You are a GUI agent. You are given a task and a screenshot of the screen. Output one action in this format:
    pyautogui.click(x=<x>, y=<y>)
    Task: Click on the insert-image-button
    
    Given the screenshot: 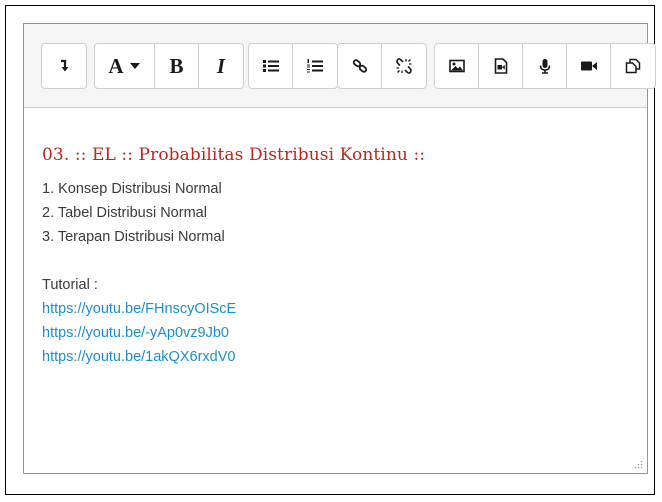 What is the action you would take?
    pyautogui.click(x=457, y=66)
    